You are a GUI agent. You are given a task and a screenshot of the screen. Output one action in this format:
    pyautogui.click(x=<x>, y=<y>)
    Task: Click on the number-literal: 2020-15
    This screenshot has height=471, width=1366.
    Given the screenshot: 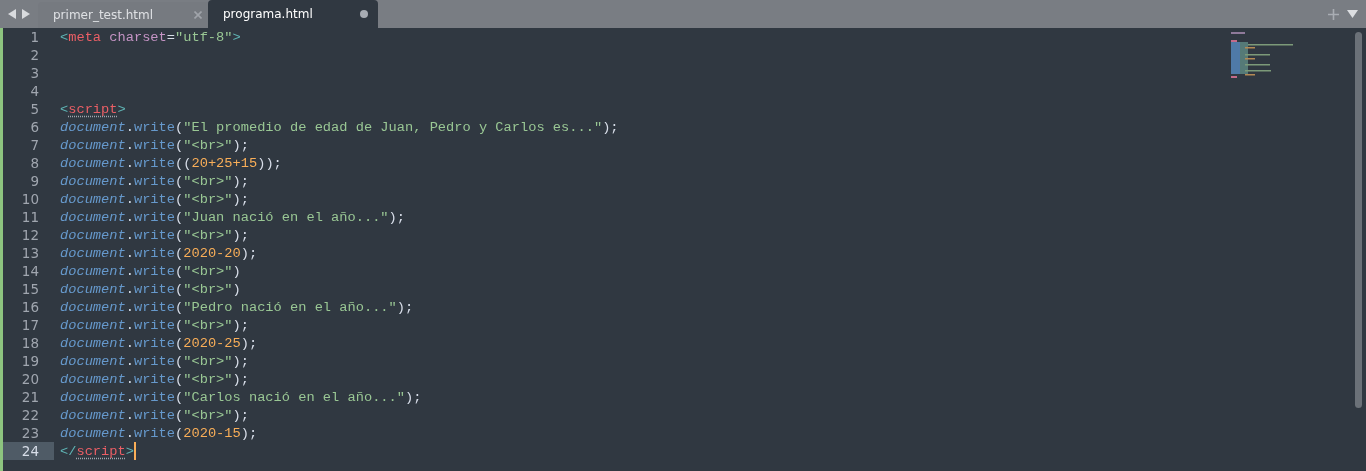 What is the action you would take?
    pyautogui.click(x=212, y=433)
    